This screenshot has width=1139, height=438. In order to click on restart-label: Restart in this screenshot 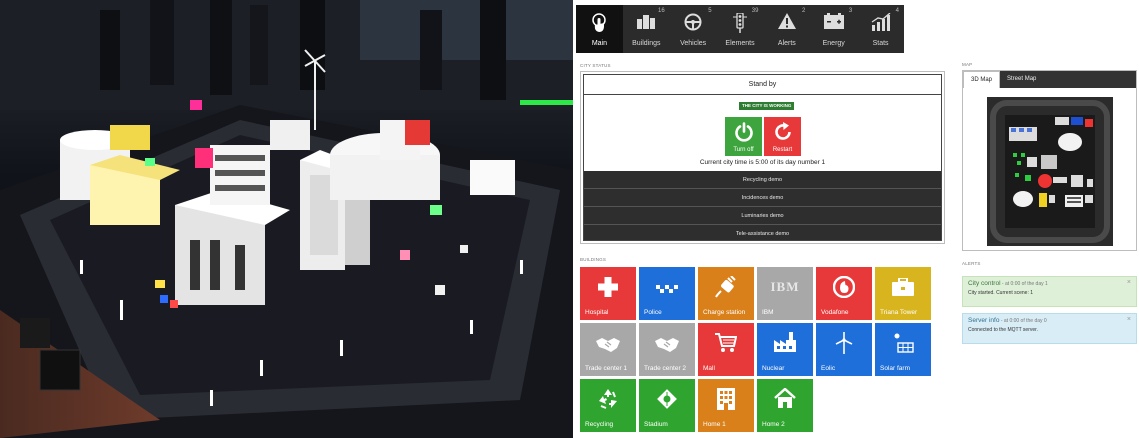, I will do `click(782, 150)`.